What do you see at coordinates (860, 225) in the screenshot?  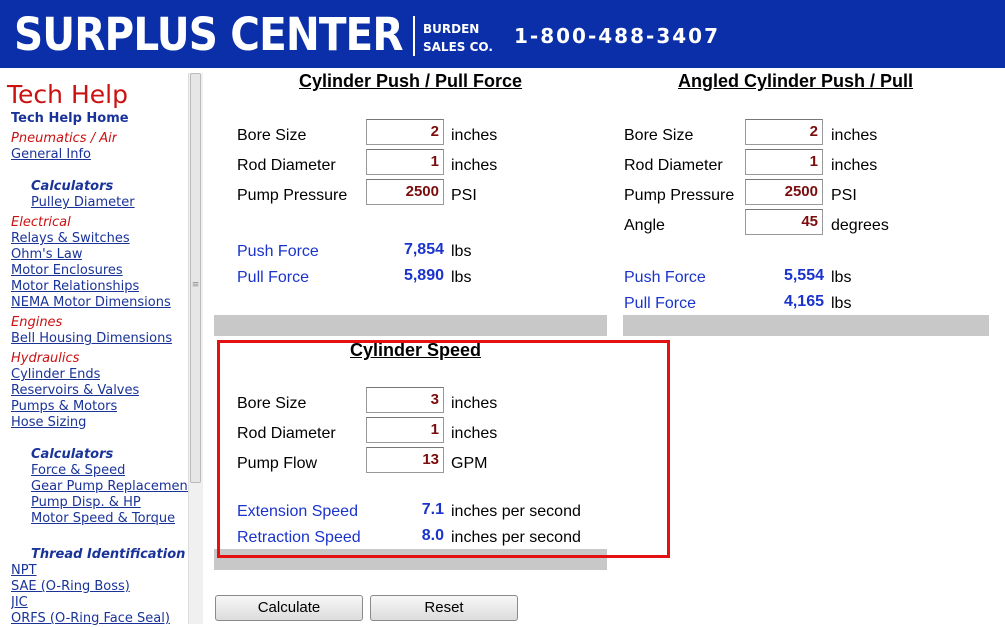 I see `angled-angle-unit: degrees` at bounding box center [860, 225].